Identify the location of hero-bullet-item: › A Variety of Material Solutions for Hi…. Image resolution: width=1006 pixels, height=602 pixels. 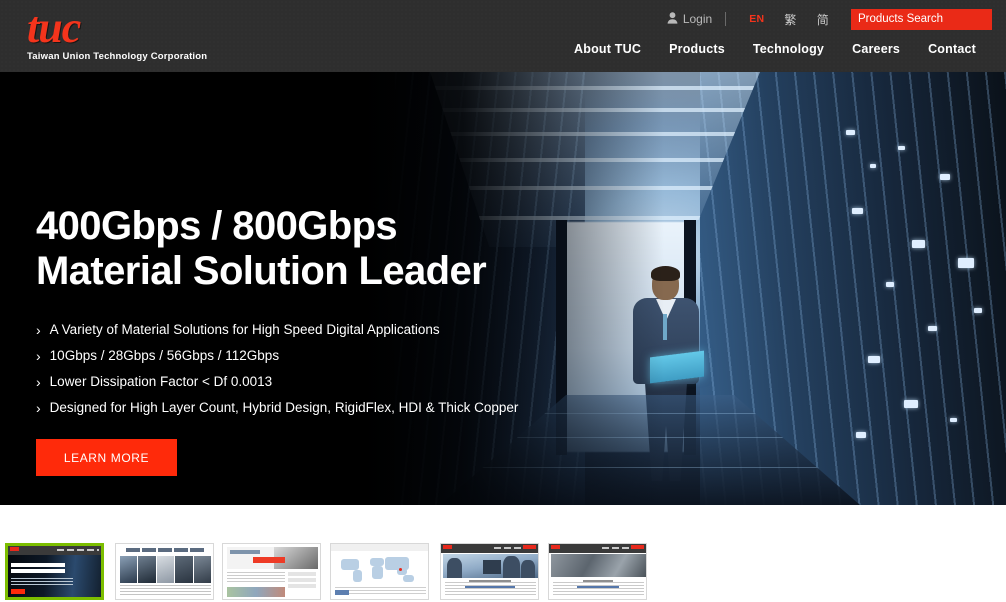
(277, 330).